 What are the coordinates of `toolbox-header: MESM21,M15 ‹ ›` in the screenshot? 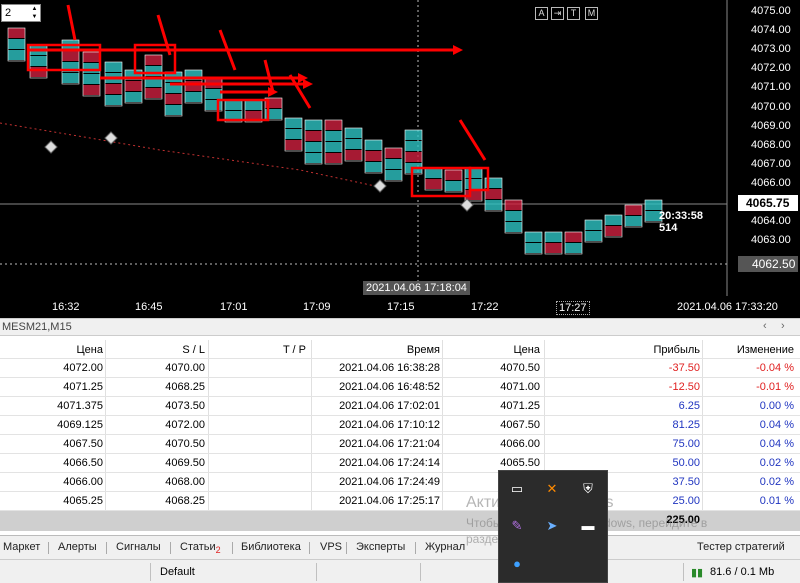 It's located at (400, 327).